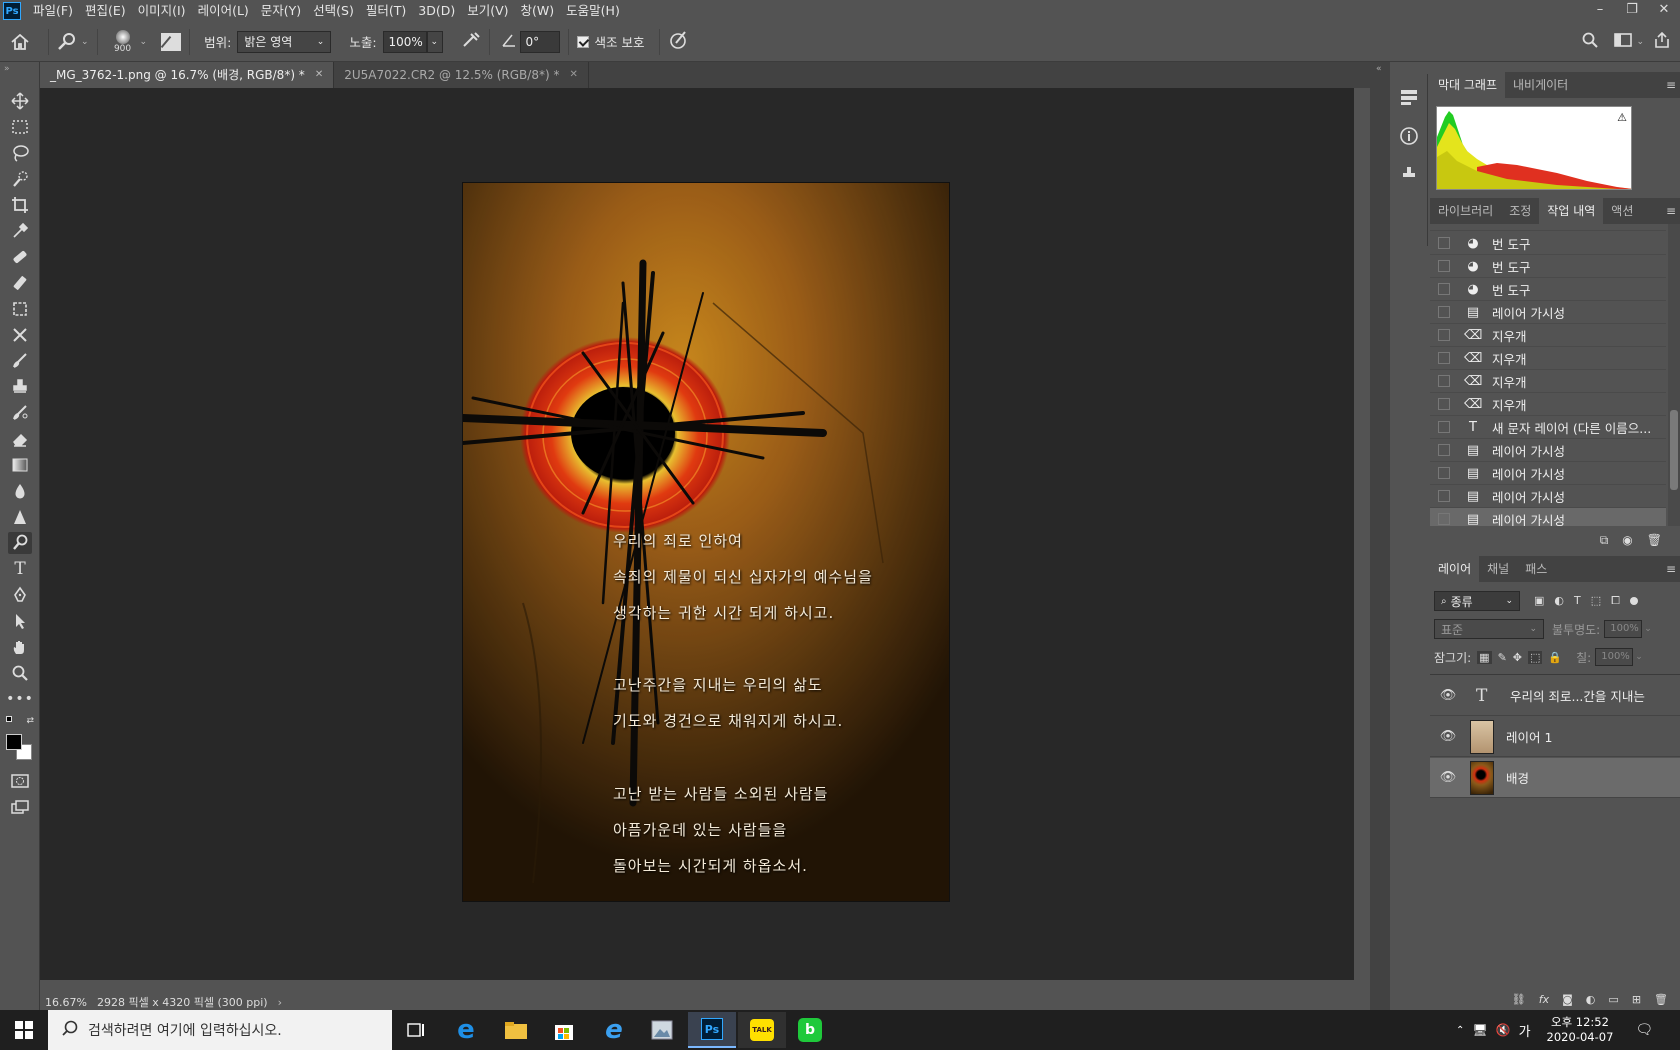 Image resolution: width=1680 pixels, height=1050 pixels. I want to click on exposure-dropdown: ⌄, so click(434, 41).